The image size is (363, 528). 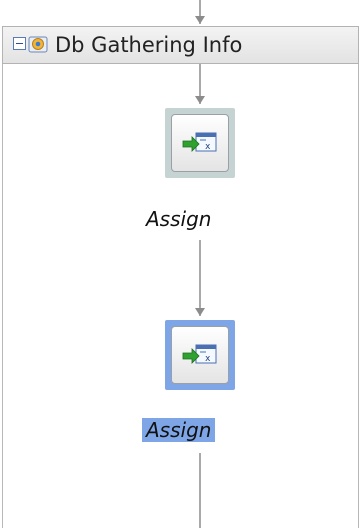 What do you see at coordinates (19, 43) in the screenshot?
I see `collapse-toggle-icon` at bounding box center [19, 43].